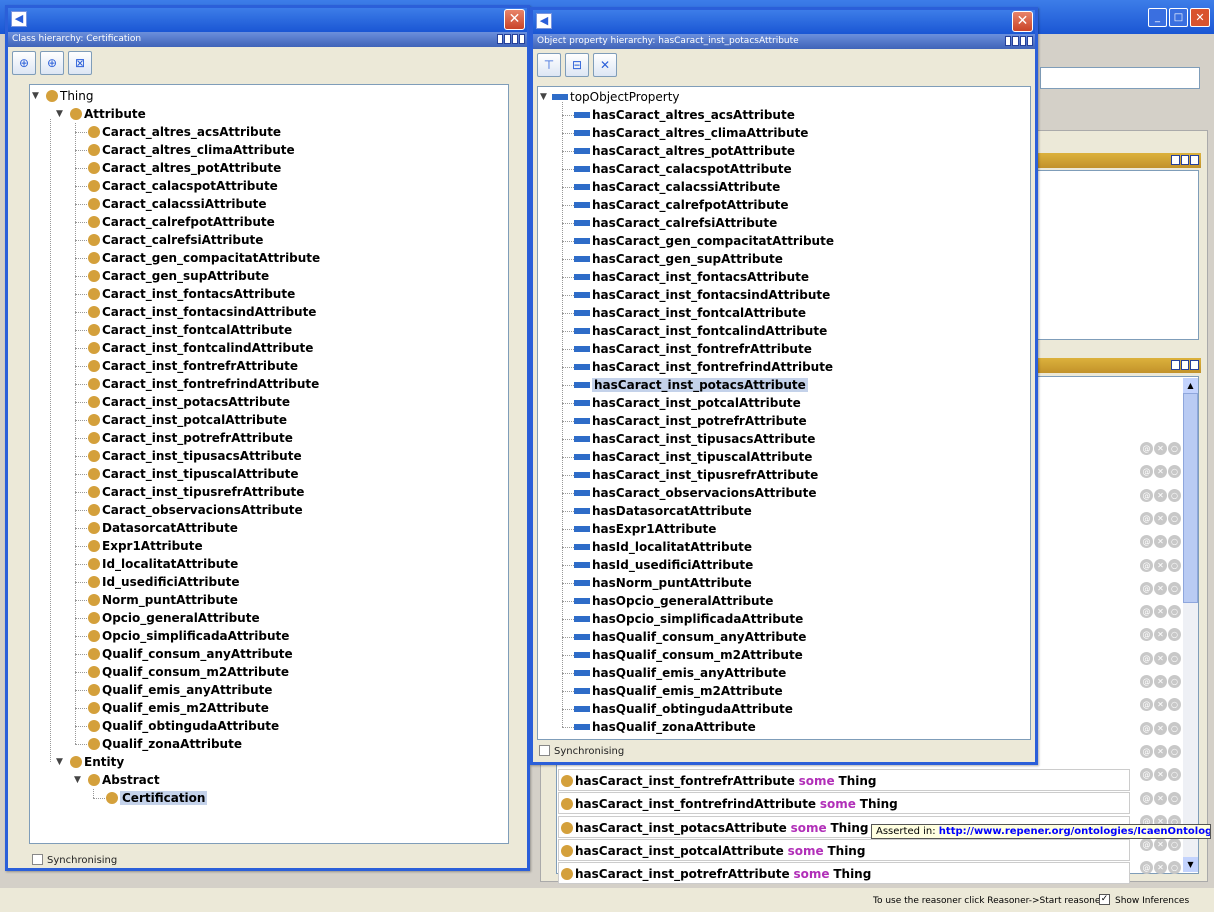 Image resolution: width=1214 pixels, height=912 pixels. What do you see at coordinates (193, 366) in the screenshot?
I see `tree-node-attribute-child: Caract_inst_fontrefrAttribute` at bounding box center [193, 366].